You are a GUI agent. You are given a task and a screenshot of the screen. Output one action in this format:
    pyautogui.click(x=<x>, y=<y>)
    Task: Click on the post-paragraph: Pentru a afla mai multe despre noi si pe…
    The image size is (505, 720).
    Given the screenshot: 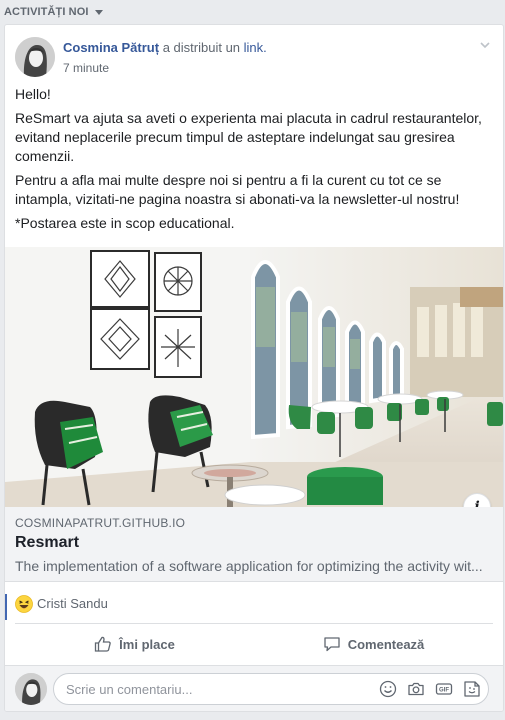 What is the action you would take?
    pyautogui.click(x=237, y=189)
    